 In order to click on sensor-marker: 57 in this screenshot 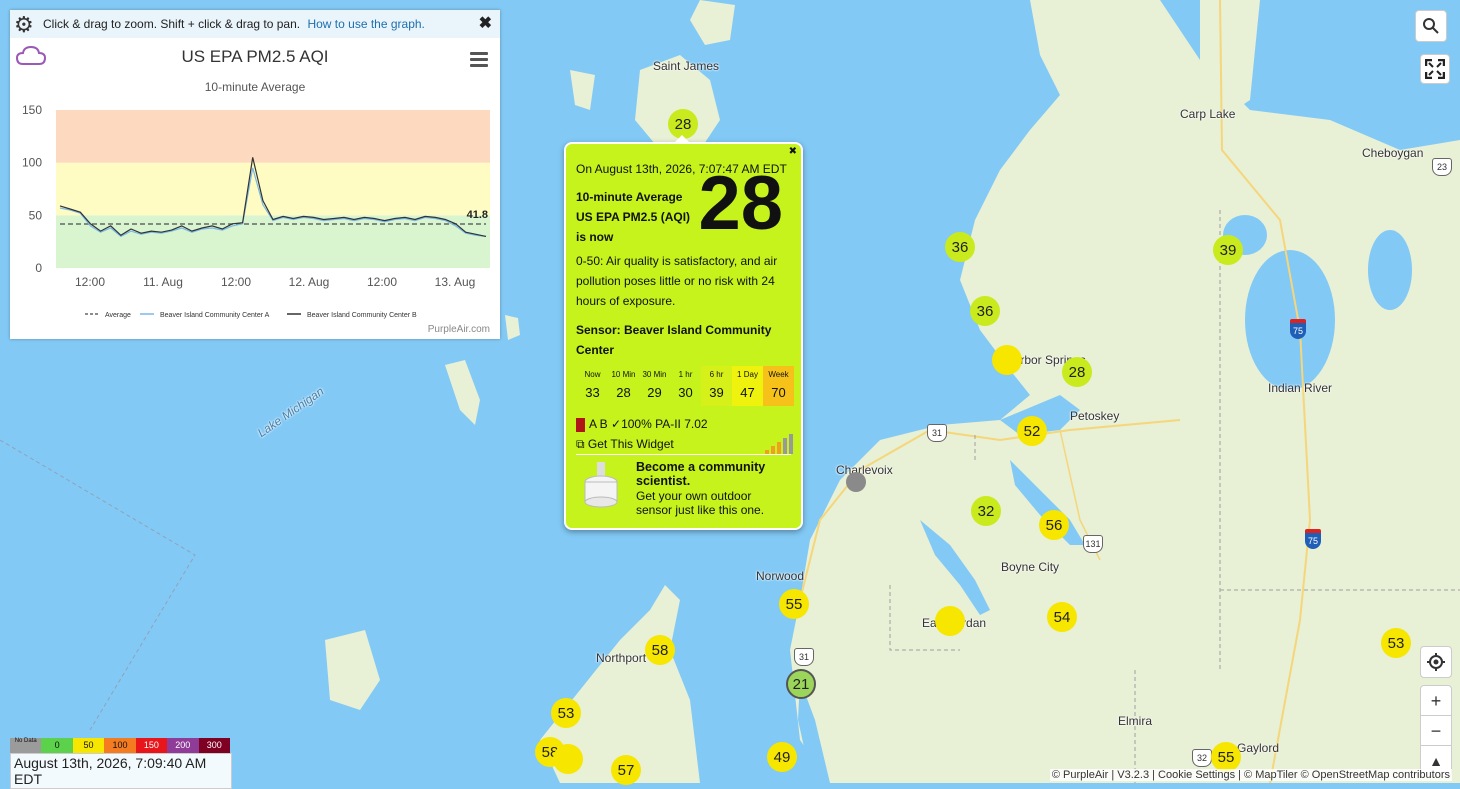, I will do `click(626, 770)`.